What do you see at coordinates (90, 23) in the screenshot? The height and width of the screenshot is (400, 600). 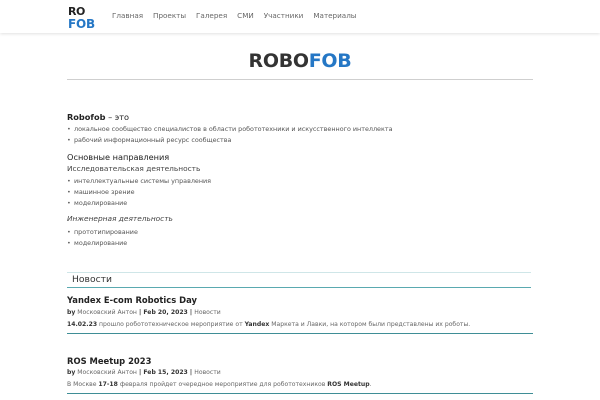 I see `svg-text: B` at bounding box center [90, 23].